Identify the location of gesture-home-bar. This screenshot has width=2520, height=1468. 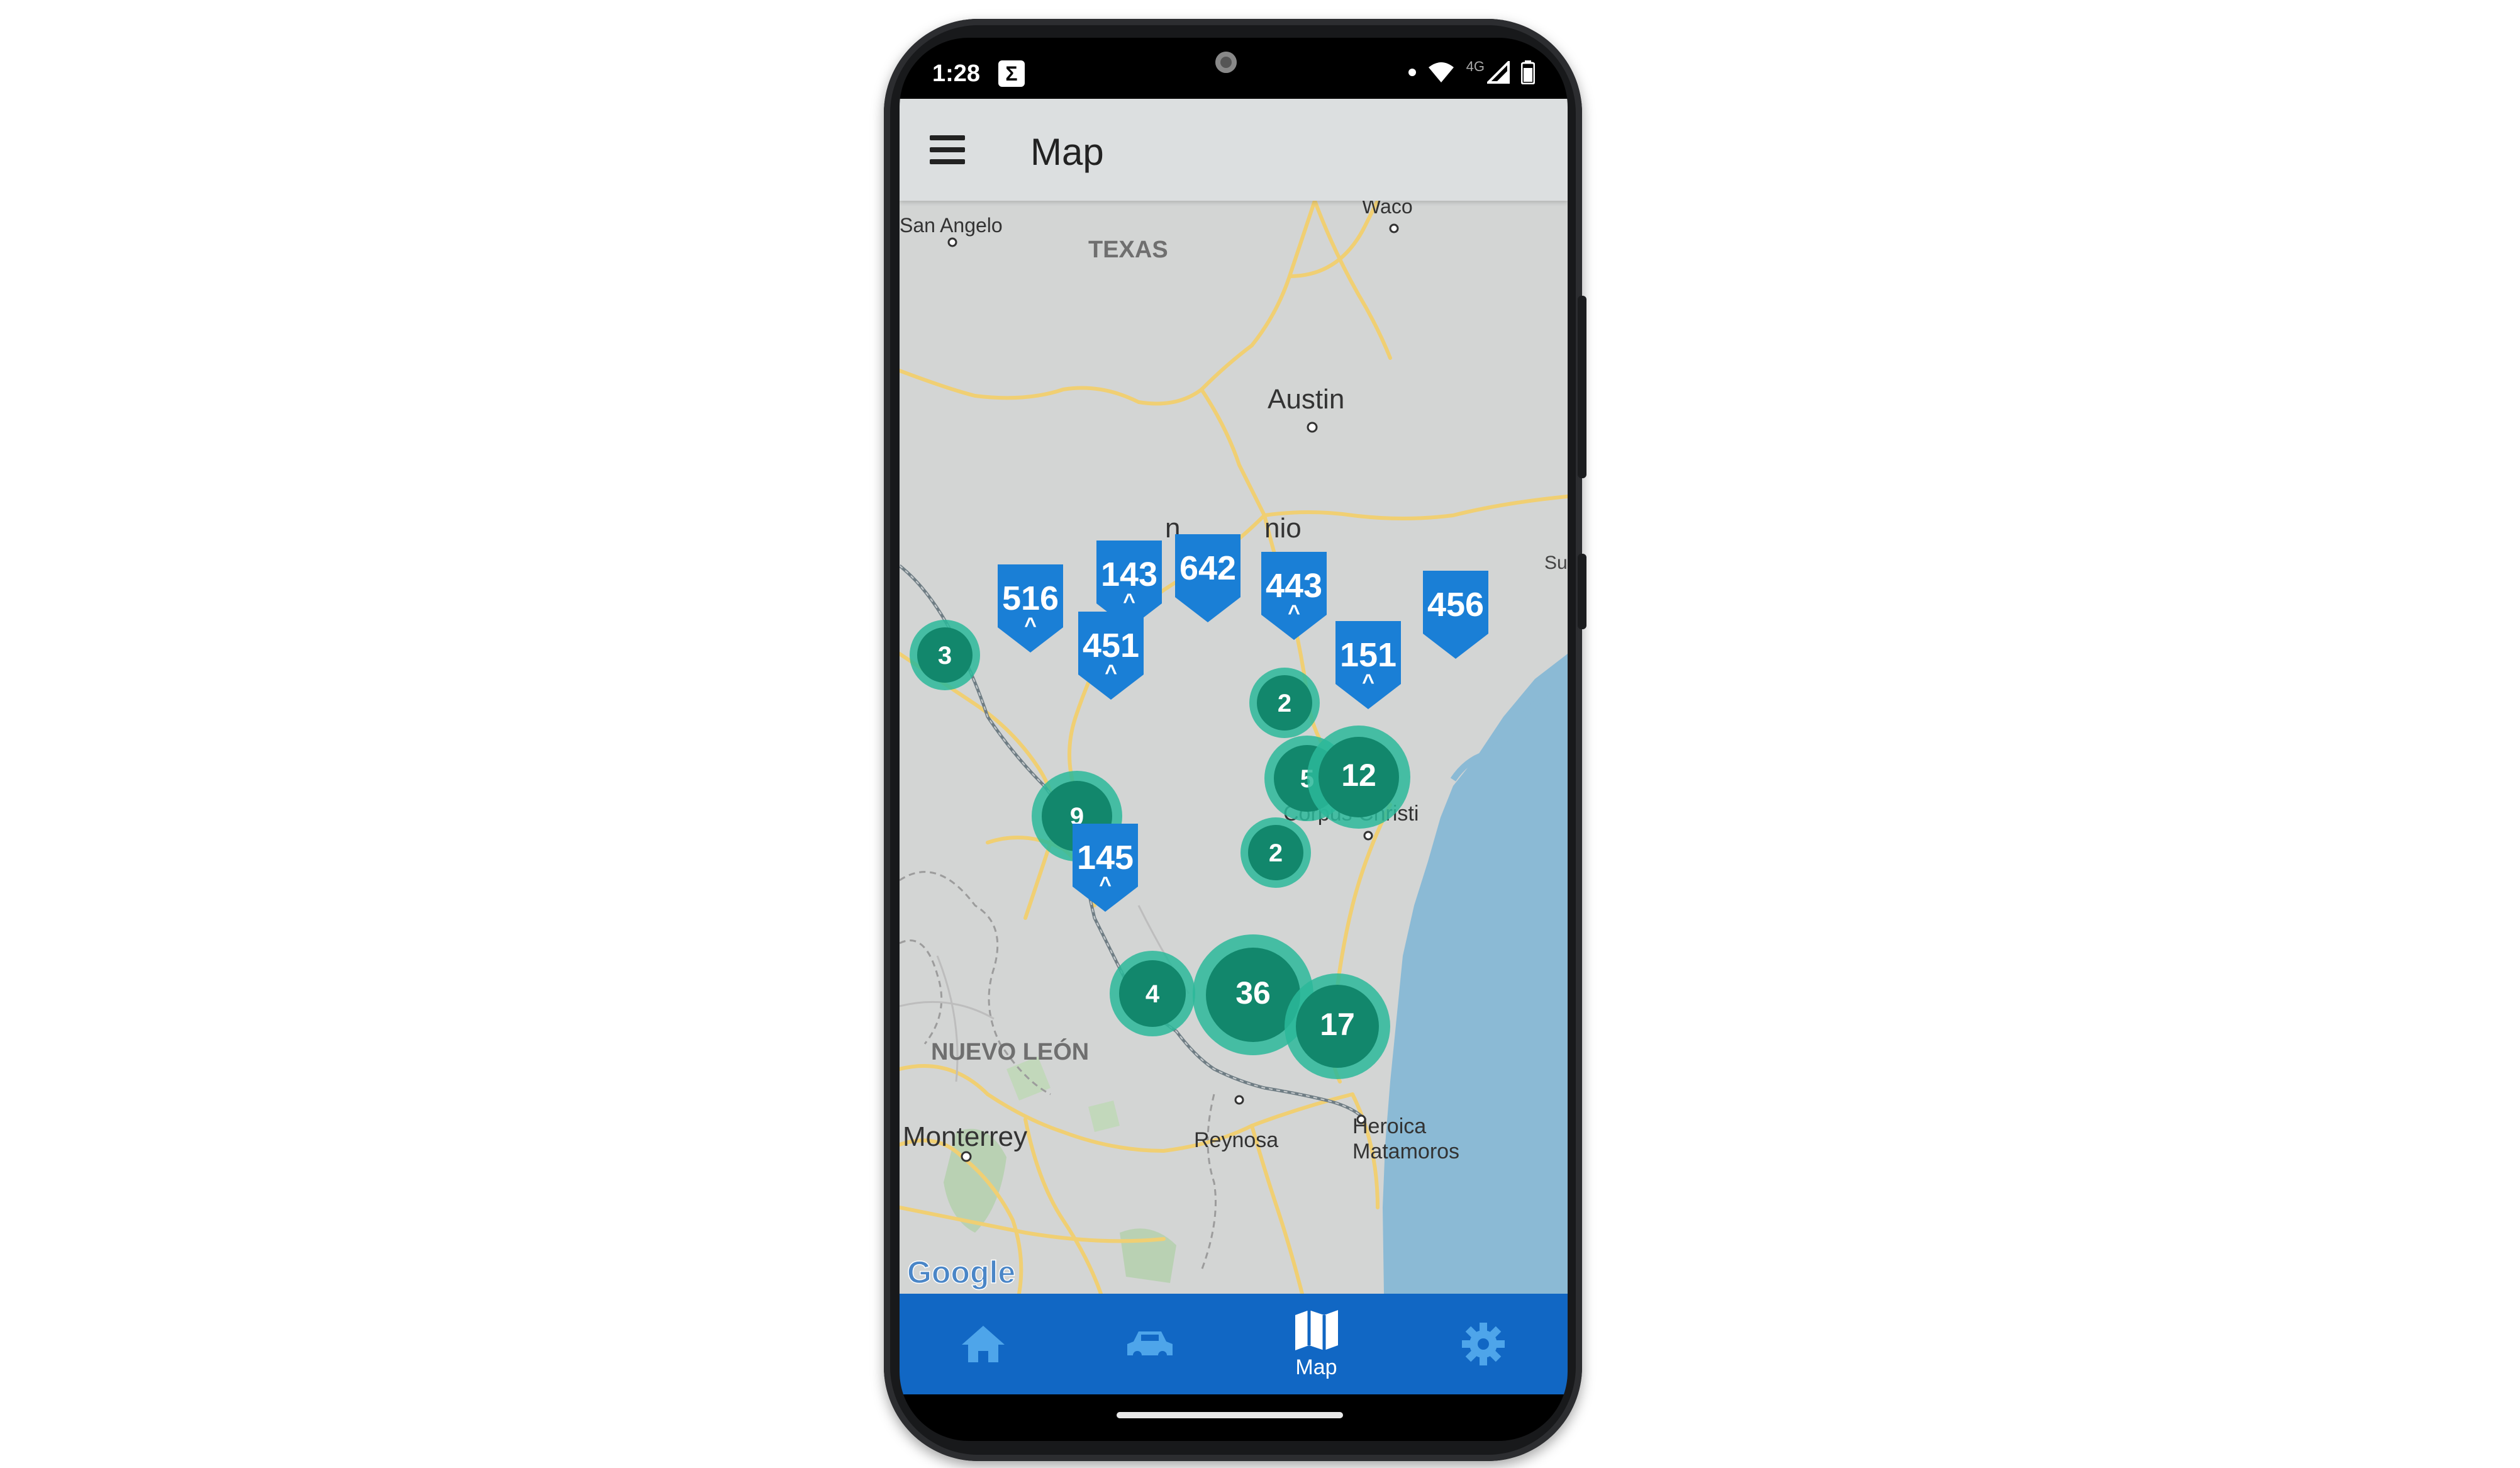
(1230, 1415).